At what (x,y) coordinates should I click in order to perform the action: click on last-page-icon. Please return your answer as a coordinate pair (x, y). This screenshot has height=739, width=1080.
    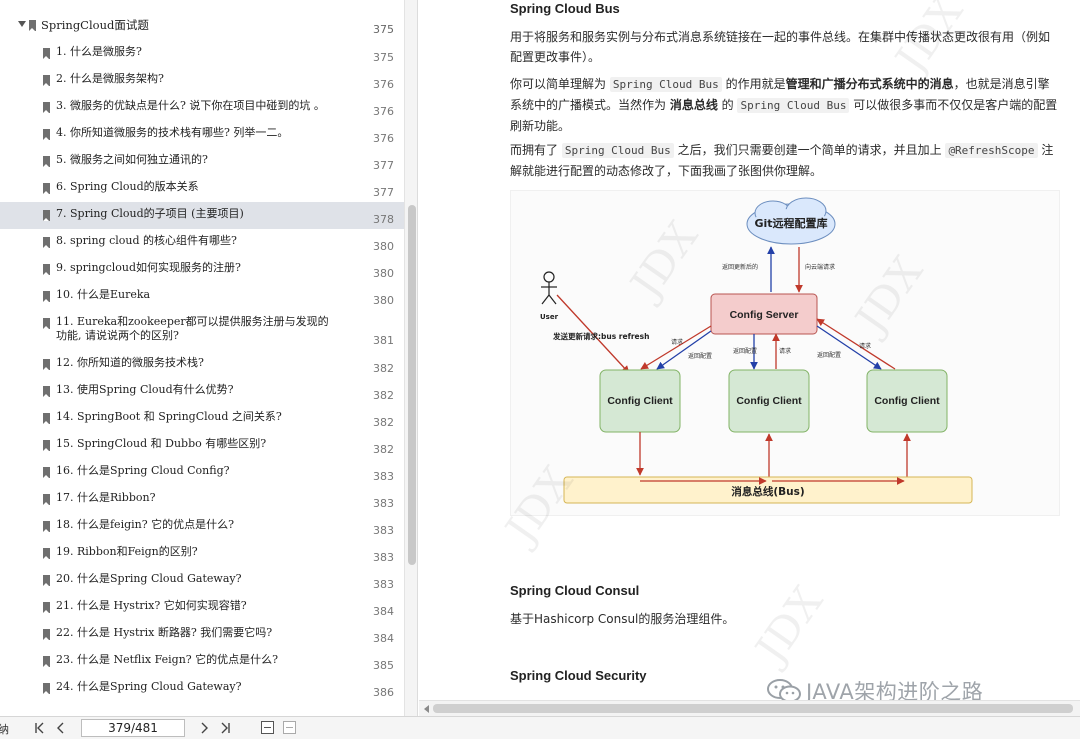
    Looking at the image, I should click on (225, 728).